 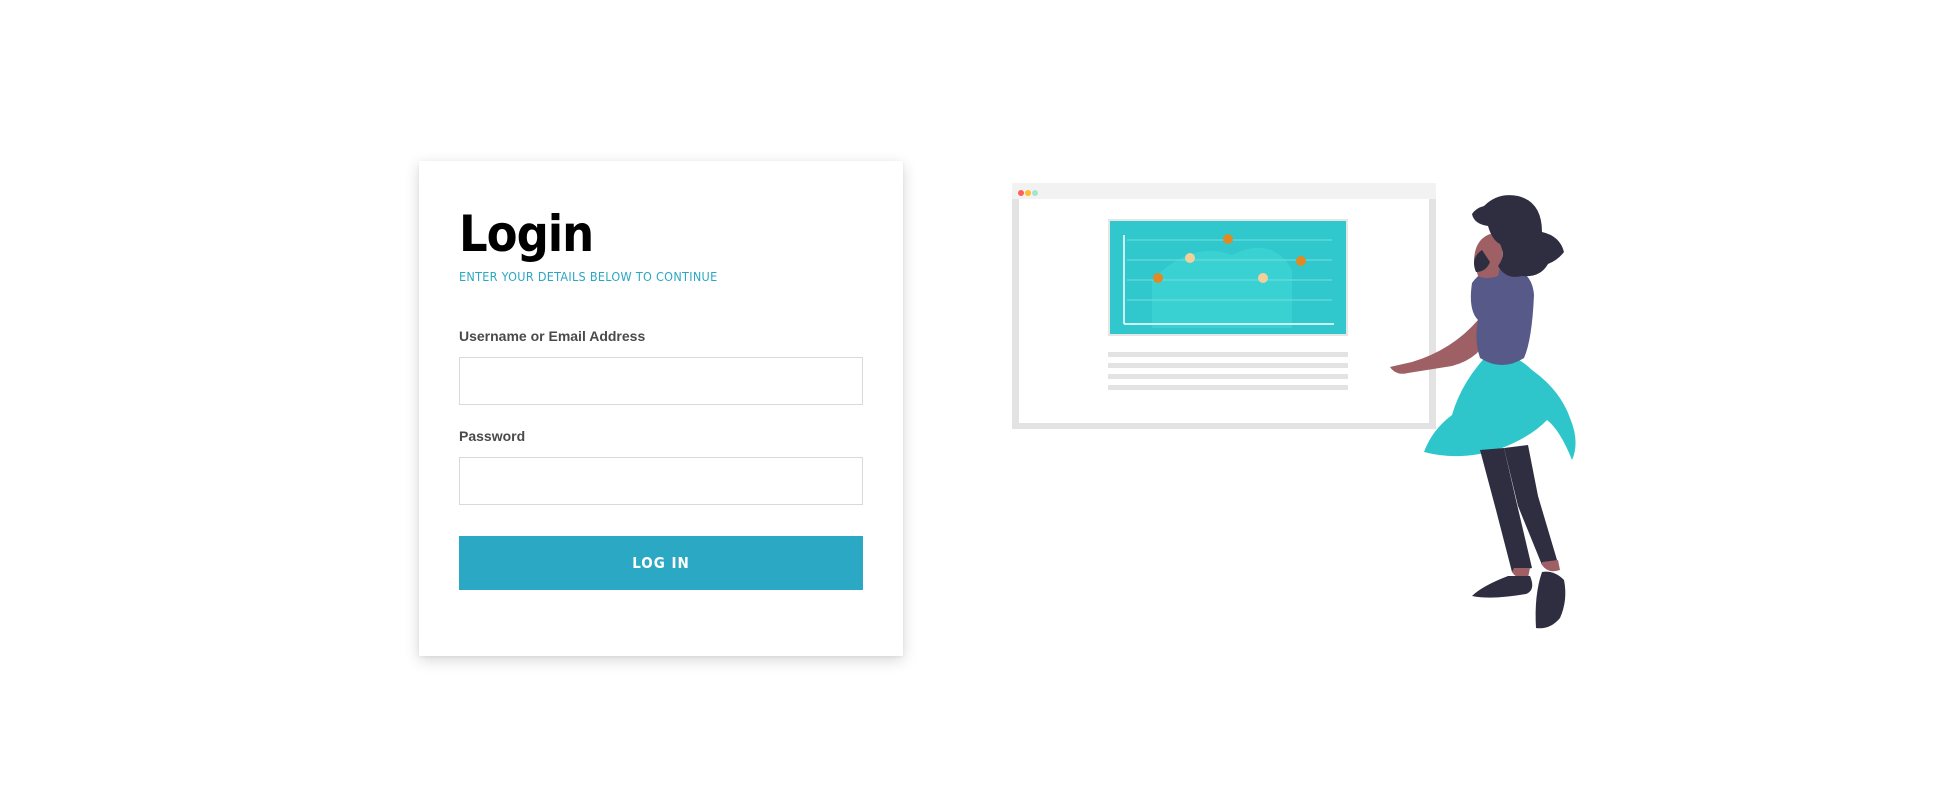 What do you see at coordinates (1035, 193) in the screenshot?
I see `window-maximize-dot` at bounding box center [1035, 193].